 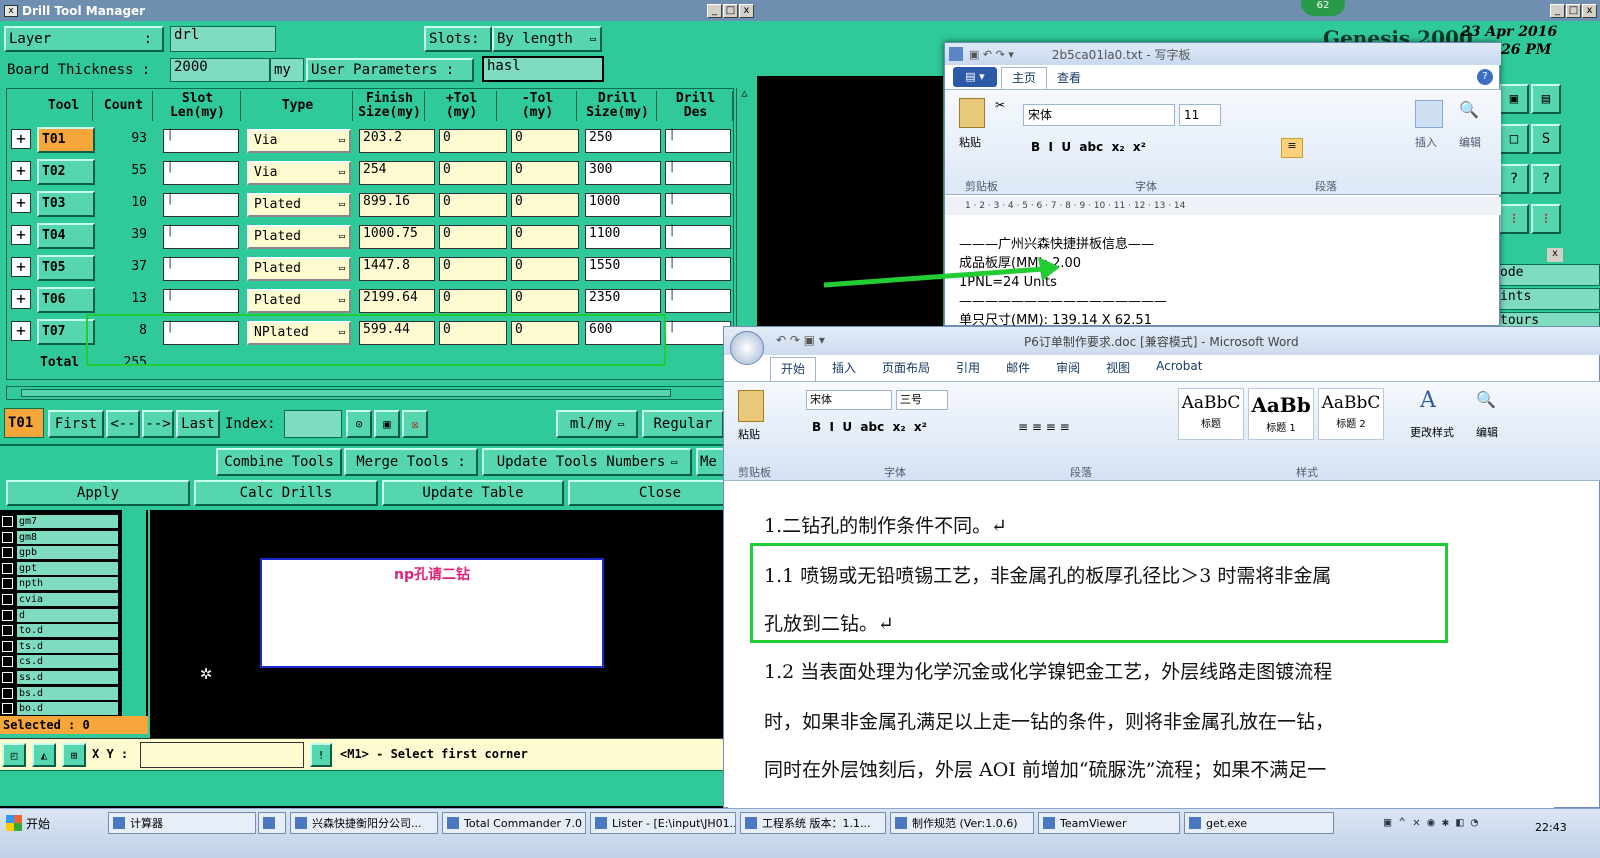 What do you see at coordinates (1018, 369) in the screenshot?
I see `word-tab-mailings: 邮件` at bounding box center [1018, 369].